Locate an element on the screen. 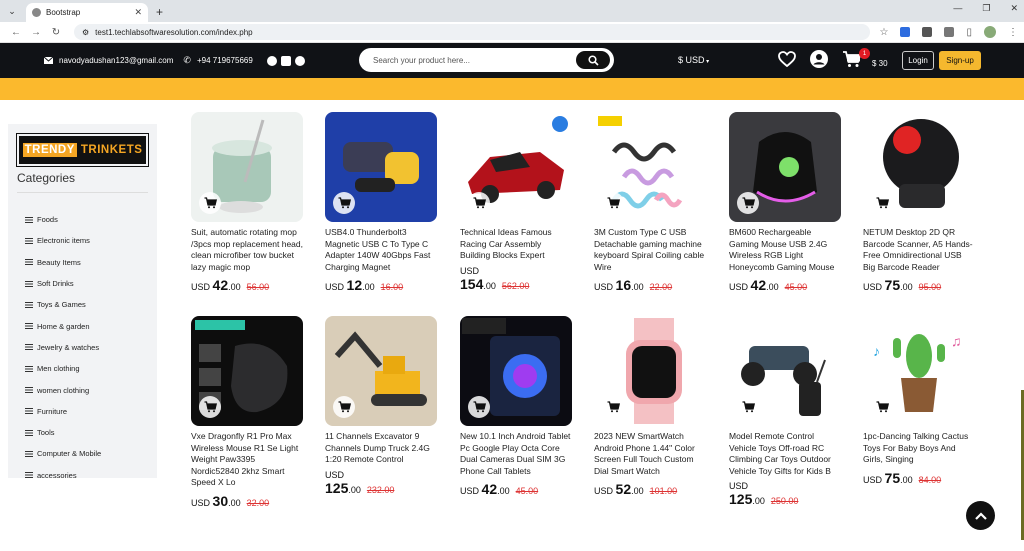 This screenshot has width=1024, height=551. category-item: Men clothing is located at coordinates (63, 368).